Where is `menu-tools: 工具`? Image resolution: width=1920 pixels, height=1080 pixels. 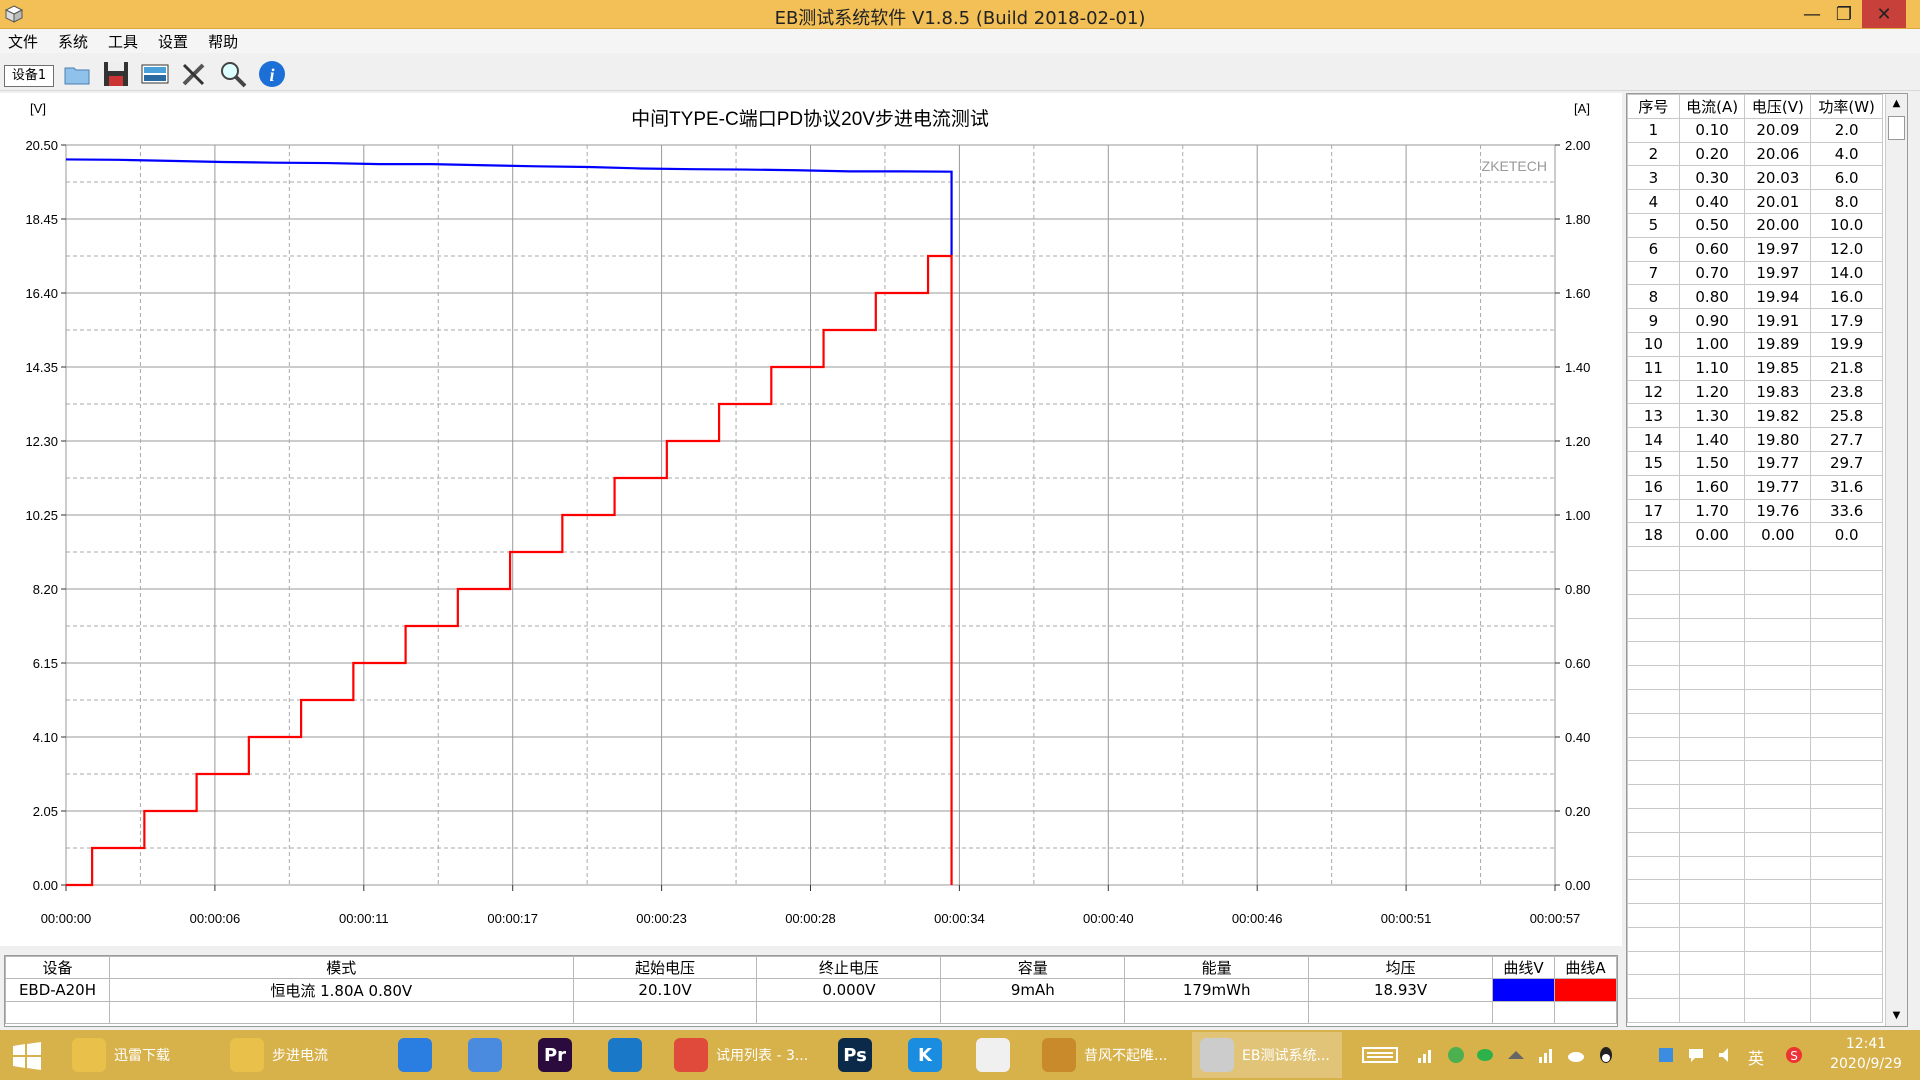
menu-tools: 工具 is located at coordinates (123, 41).